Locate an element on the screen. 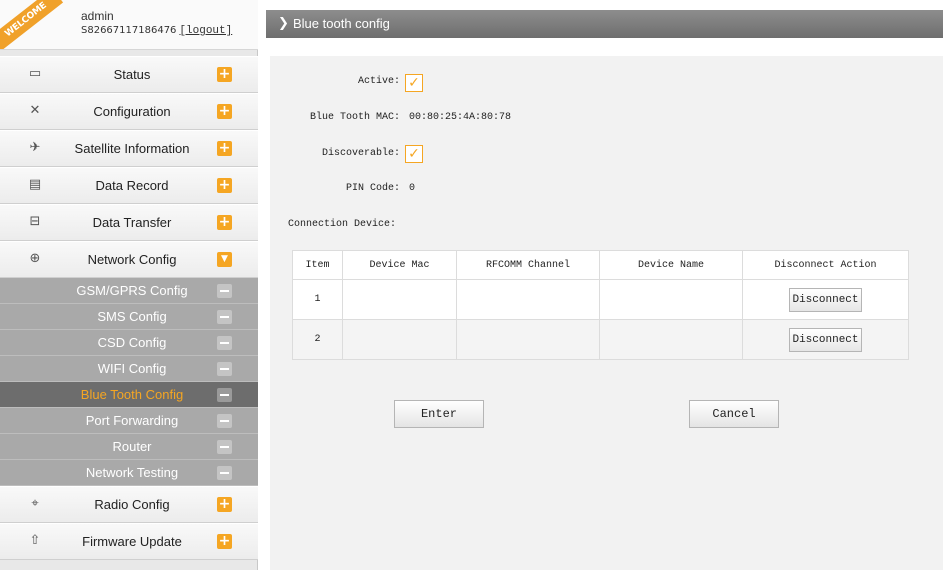 This screenshot has height=570, width=943. sidebar-item-radio-config: ⌖ Radio Config + is located at coordinates (129, 504).